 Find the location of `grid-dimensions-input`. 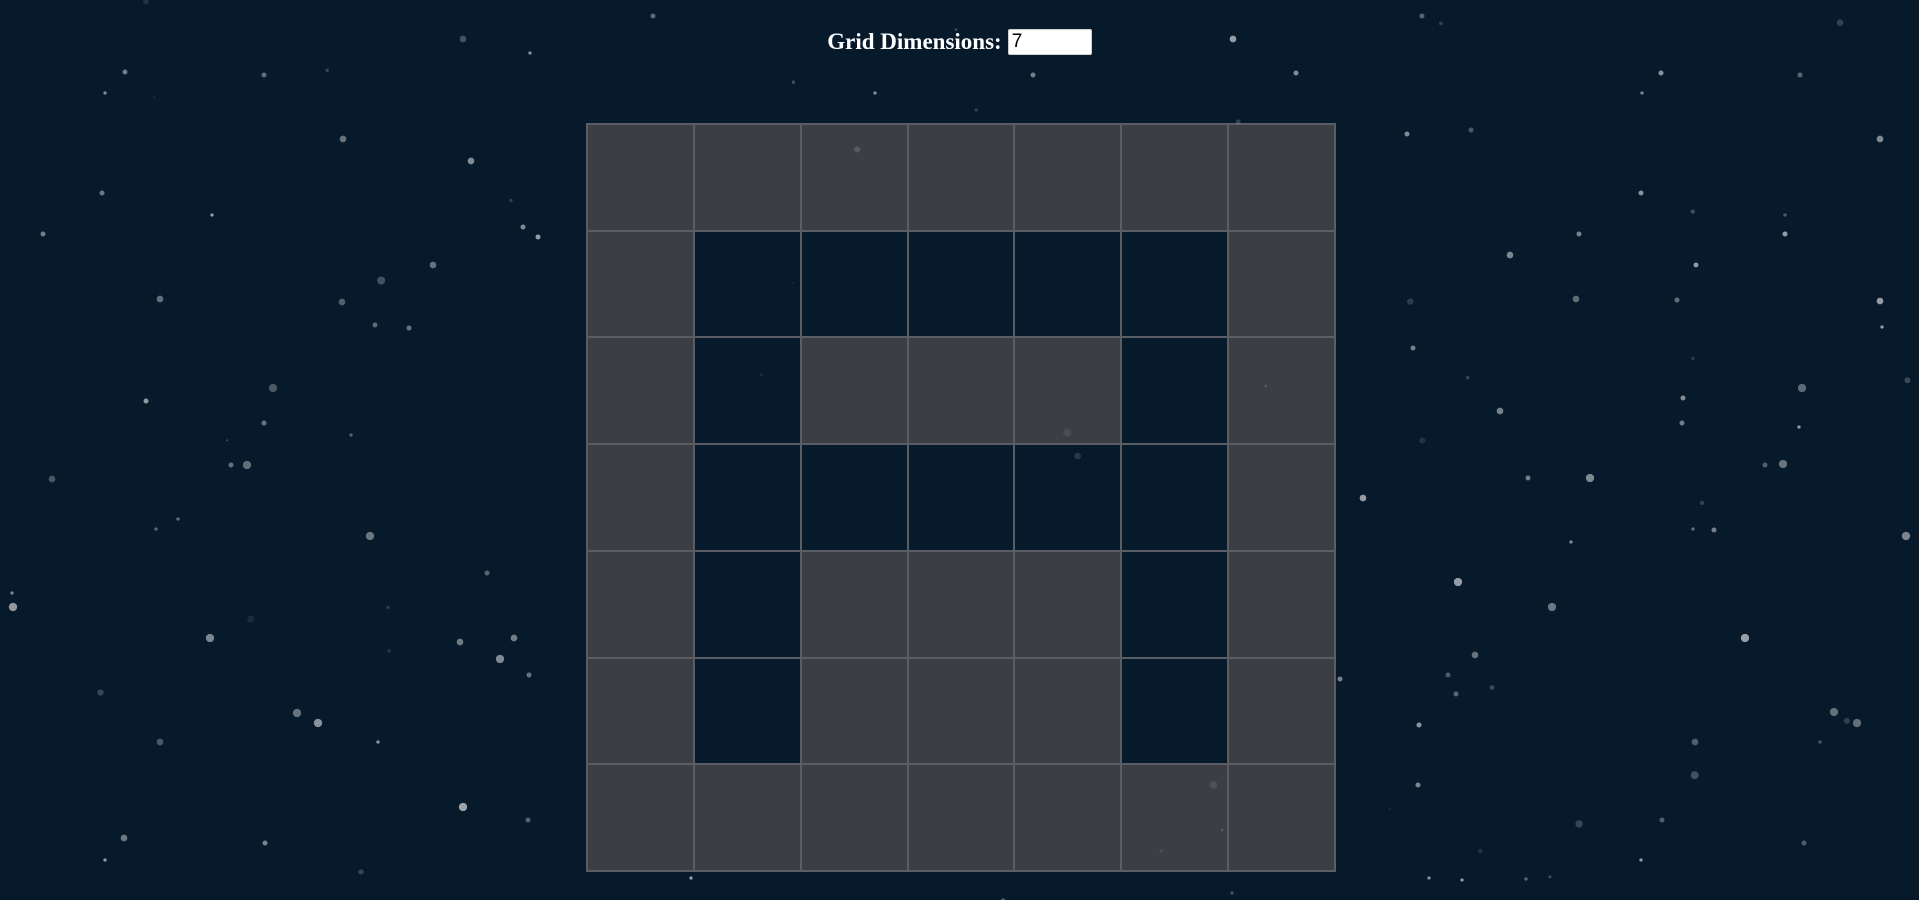

grid-dimensions-input is located at coordinates (1049, 42).